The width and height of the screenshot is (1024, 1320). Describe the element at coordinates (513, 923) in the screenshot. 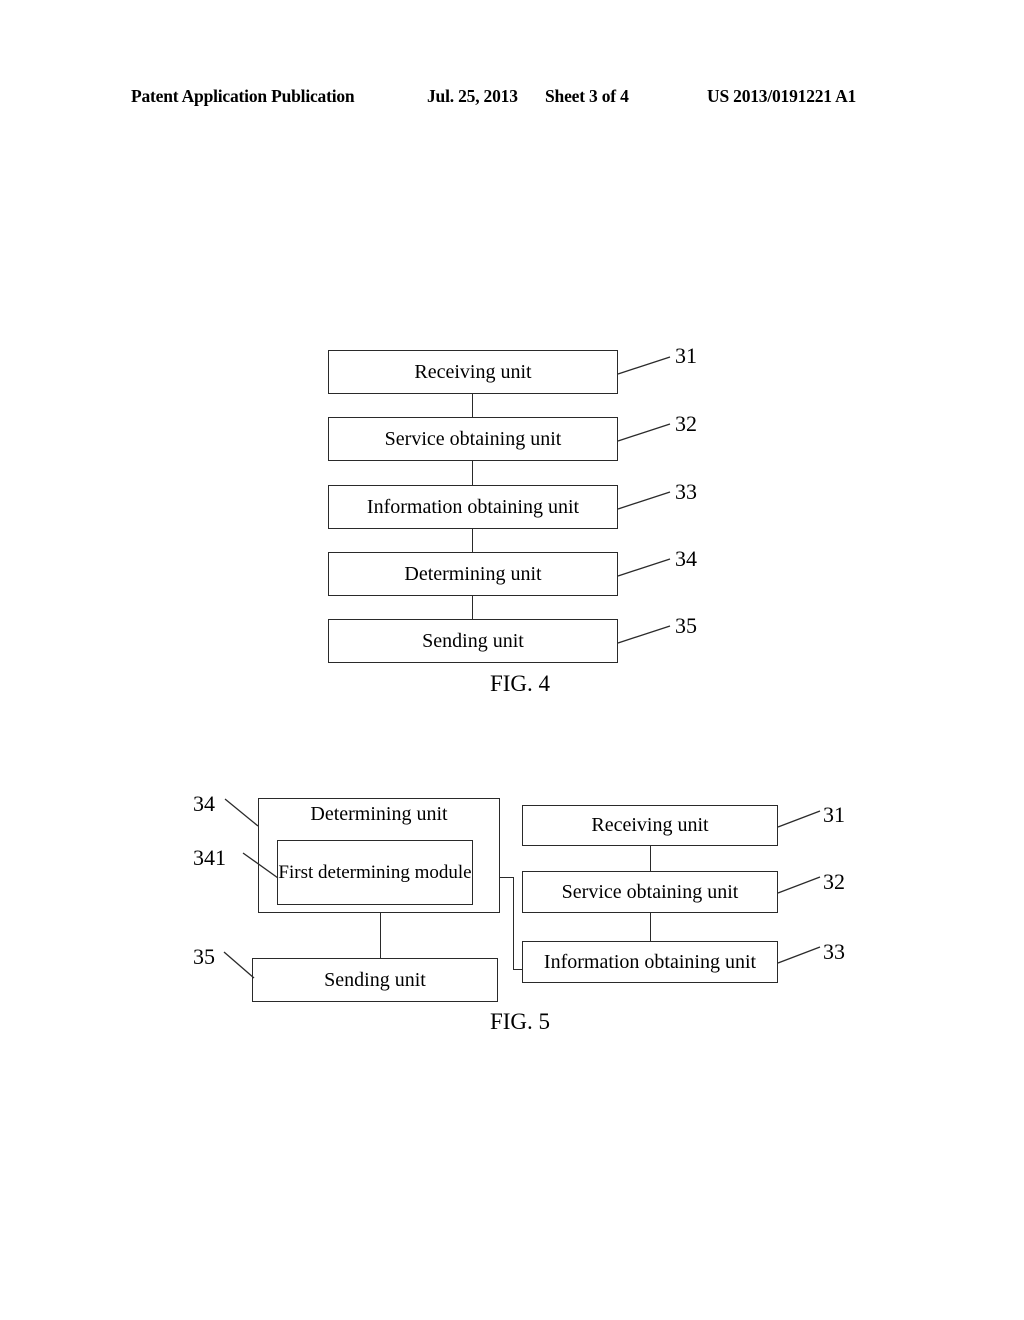

I see `connector-341-33-segment-b` at that location.